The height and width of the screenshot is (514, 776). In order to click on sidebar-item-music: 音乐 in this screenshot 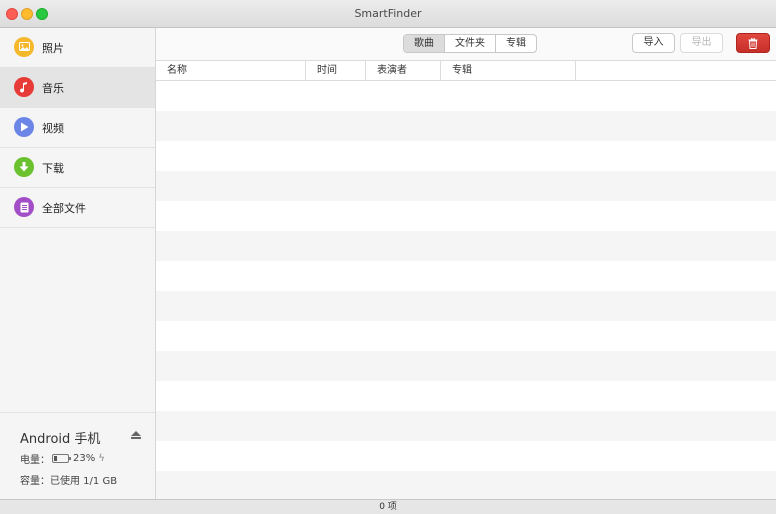, I will do `click(77, 88)`.